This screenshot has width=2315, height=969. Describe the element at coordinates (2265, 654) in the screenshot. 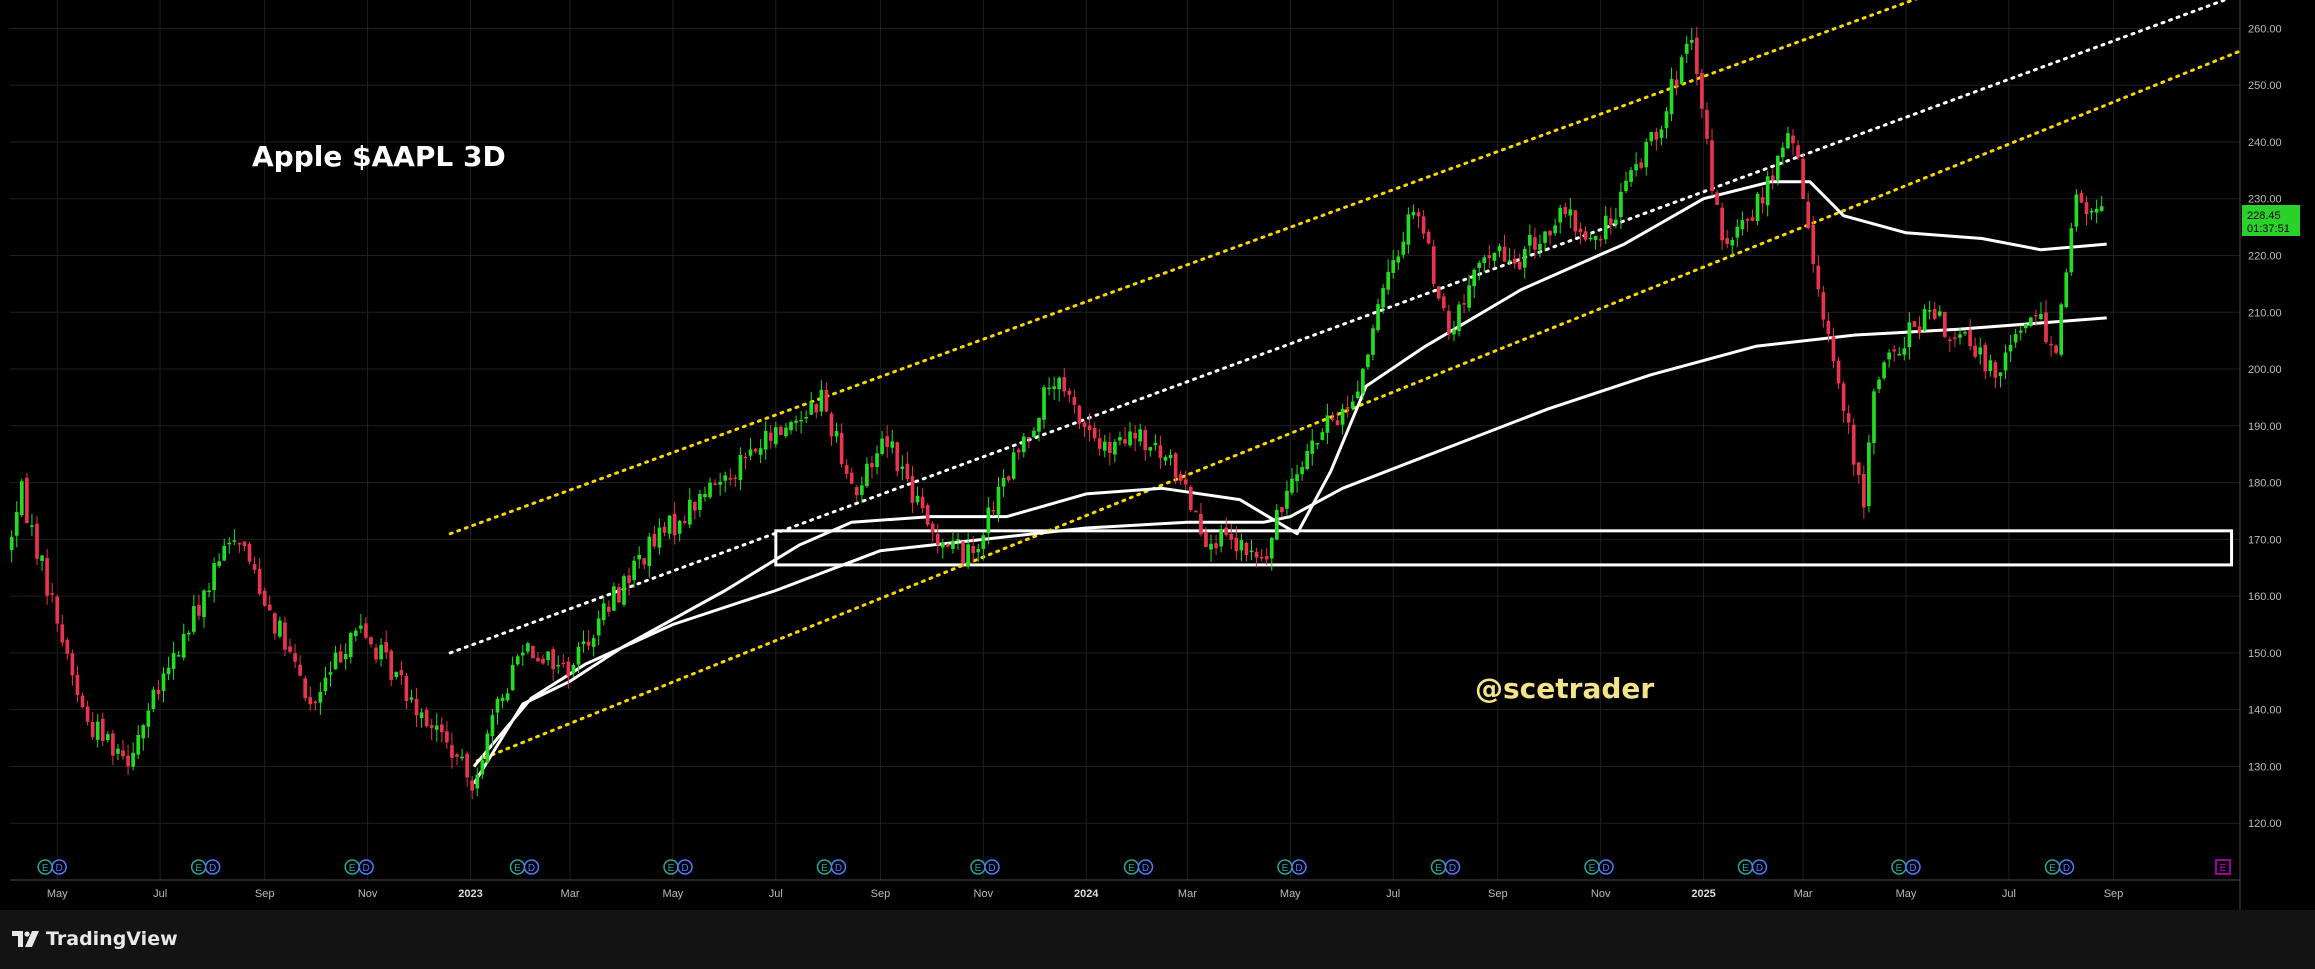

I see `y-tick-label: 150.00` at that location.